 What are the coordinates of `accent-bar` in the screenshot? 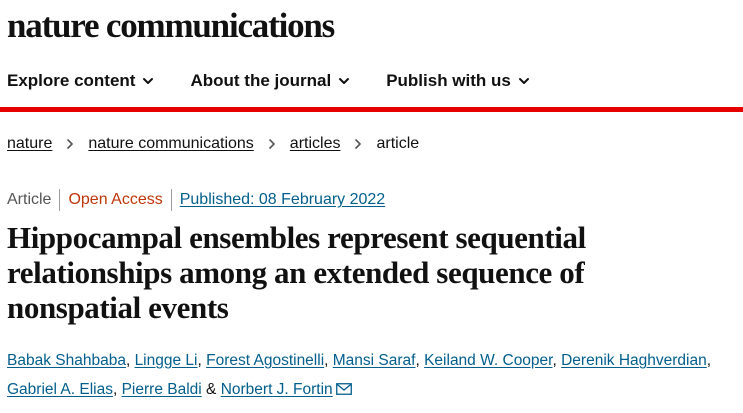 It's located at (371, 109).